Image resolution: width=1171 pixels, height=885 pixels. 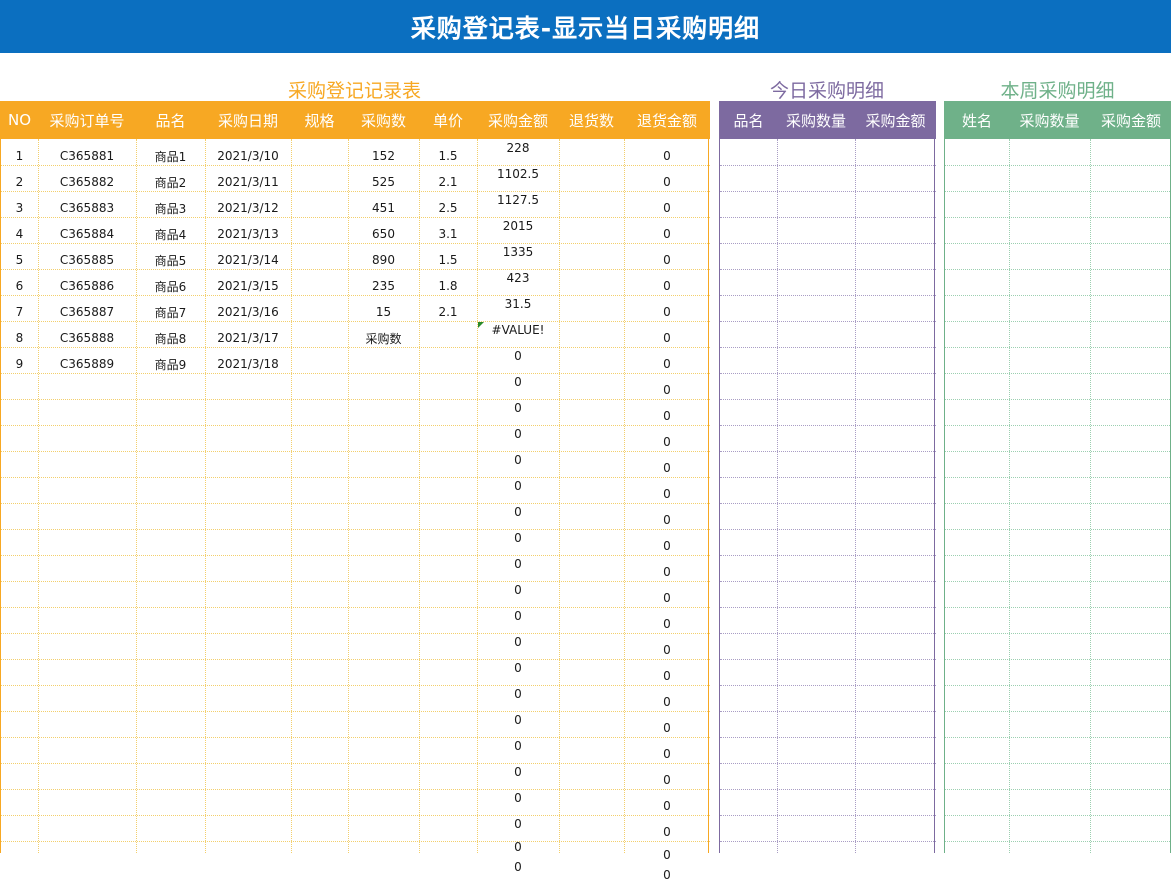 I want to click on table-cell: C365882, so click(x=87, y=182).